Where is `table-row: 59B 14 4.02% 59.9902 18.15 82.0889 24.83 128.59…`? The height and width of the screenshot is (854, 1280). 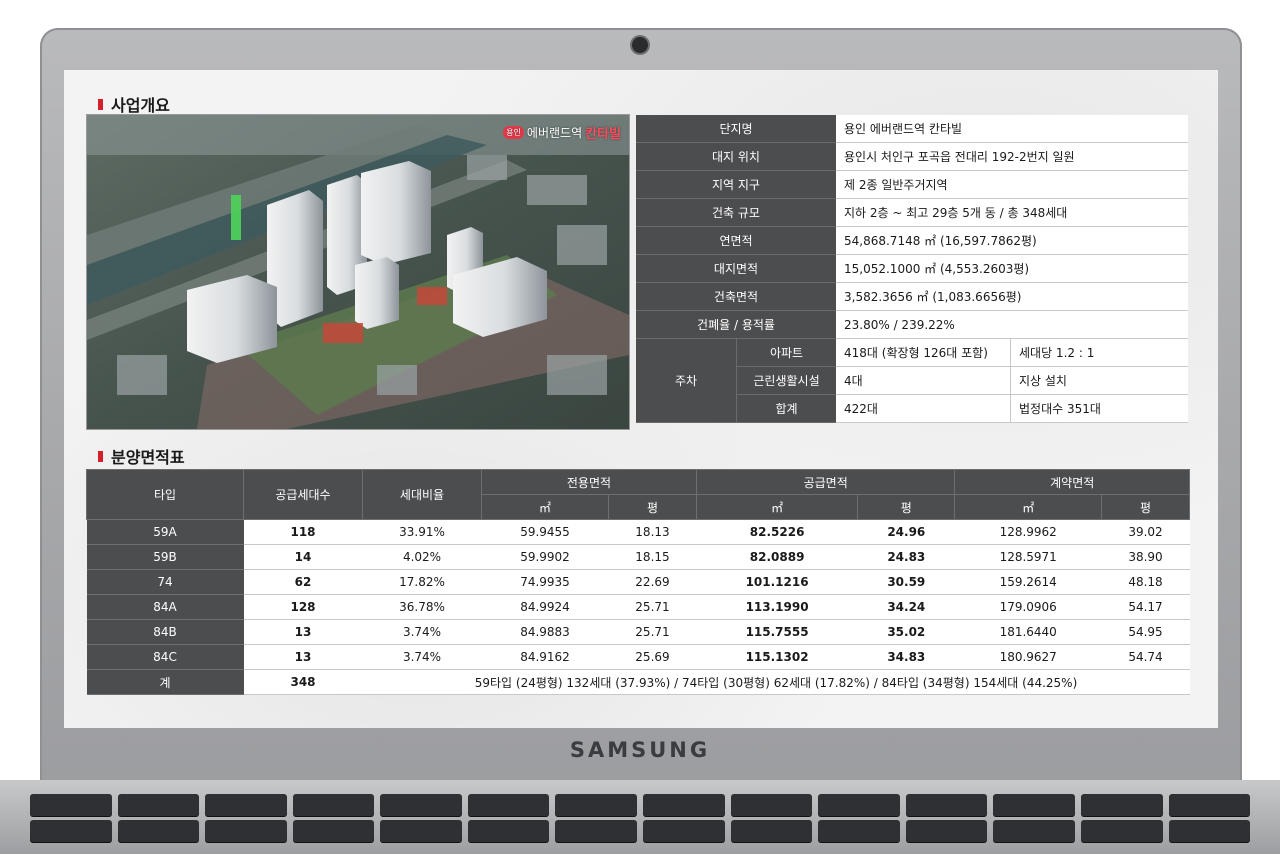 table-row: 59B 14 4.02% 59.9902 18.15 82.0889 24.83 128.59… is located at coordinates (638, 557).